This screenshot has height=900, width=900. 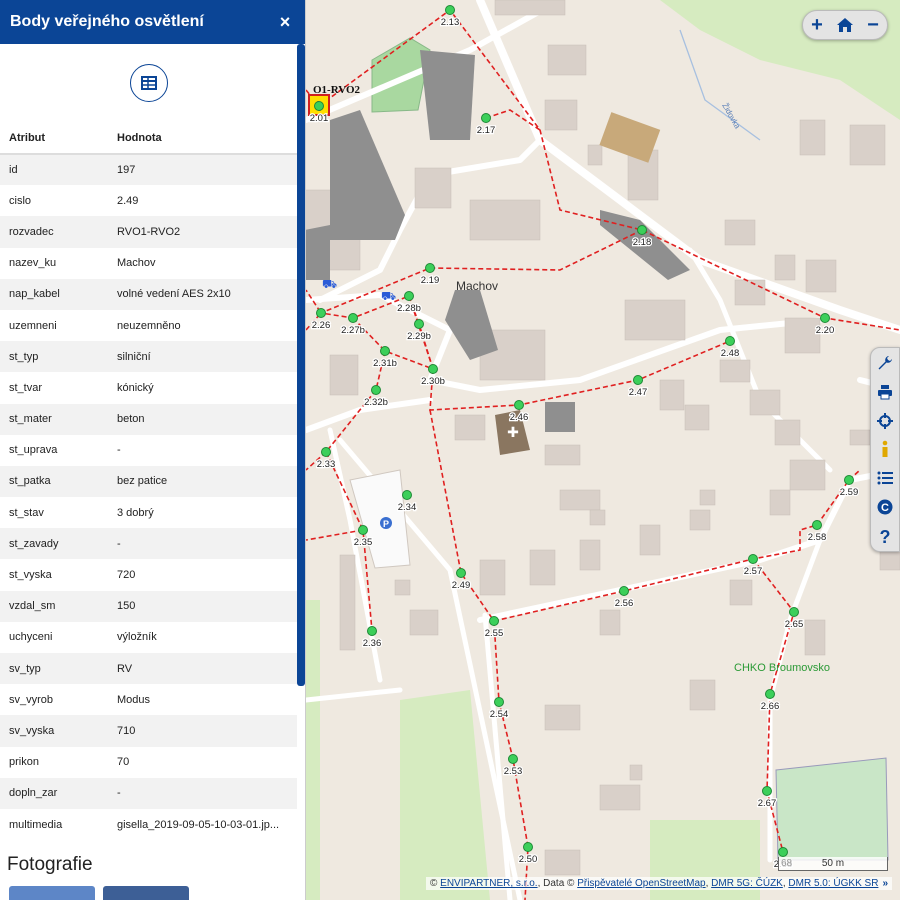 What do you see at coordinates (363, 542) in the screenshot?
I see `lighting-point-label: 2.35` at bounding box center [363, 542].